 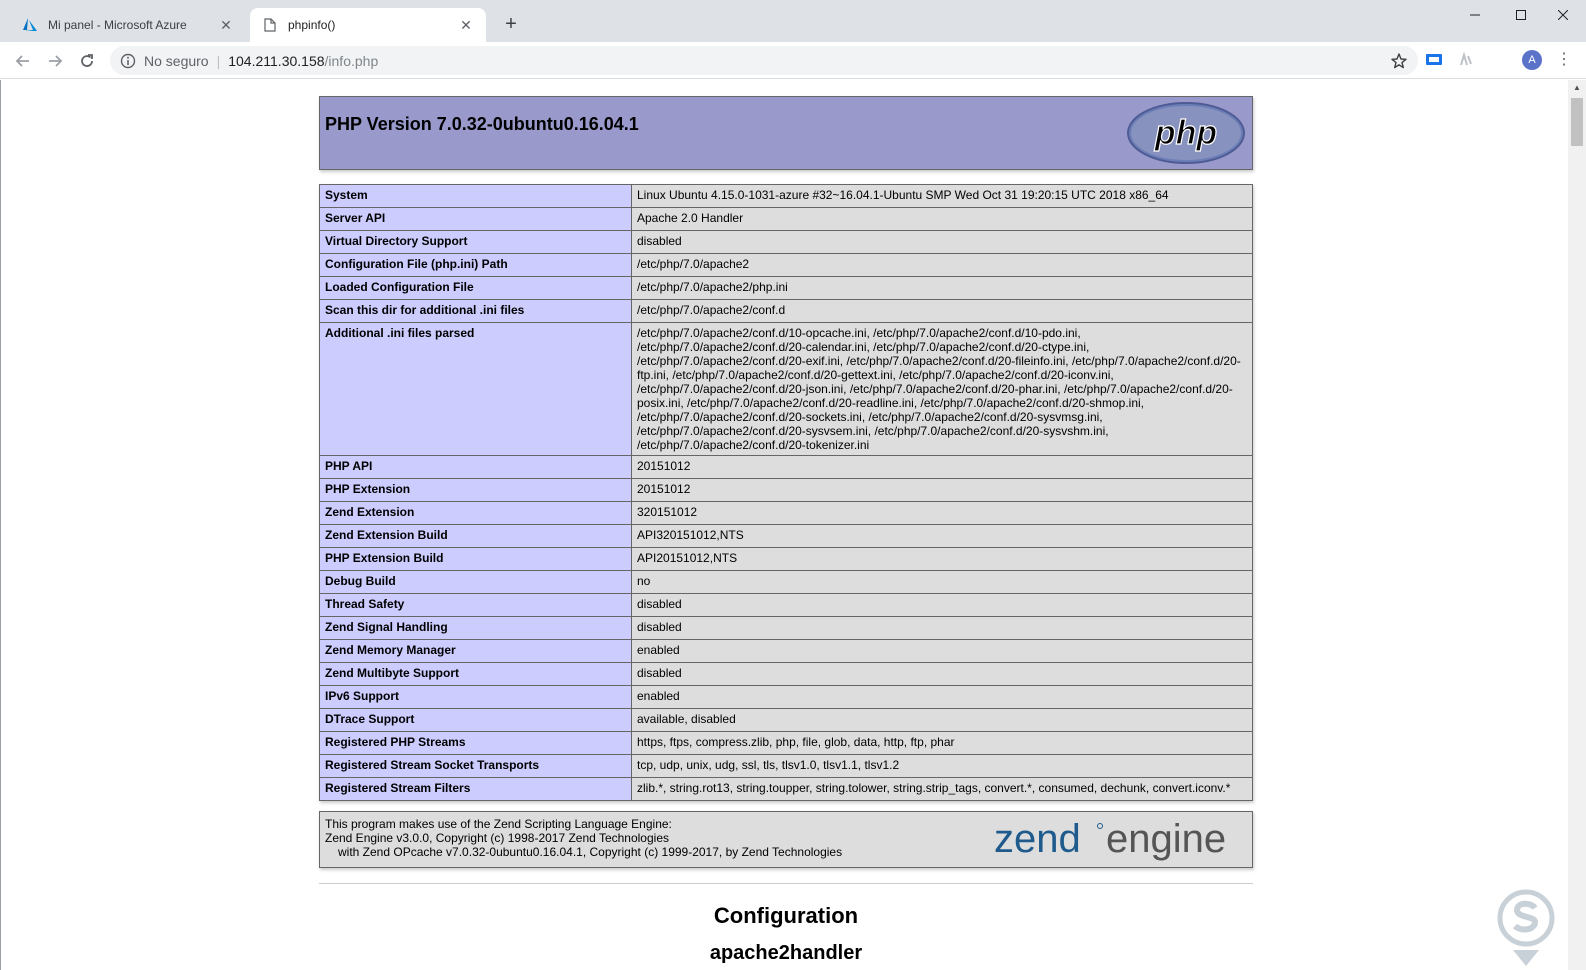 What do you see at coordinates (475, 288) in the screenshot?
I see `row-key: Loaded Configuration File` at bounding box center [475, 288].